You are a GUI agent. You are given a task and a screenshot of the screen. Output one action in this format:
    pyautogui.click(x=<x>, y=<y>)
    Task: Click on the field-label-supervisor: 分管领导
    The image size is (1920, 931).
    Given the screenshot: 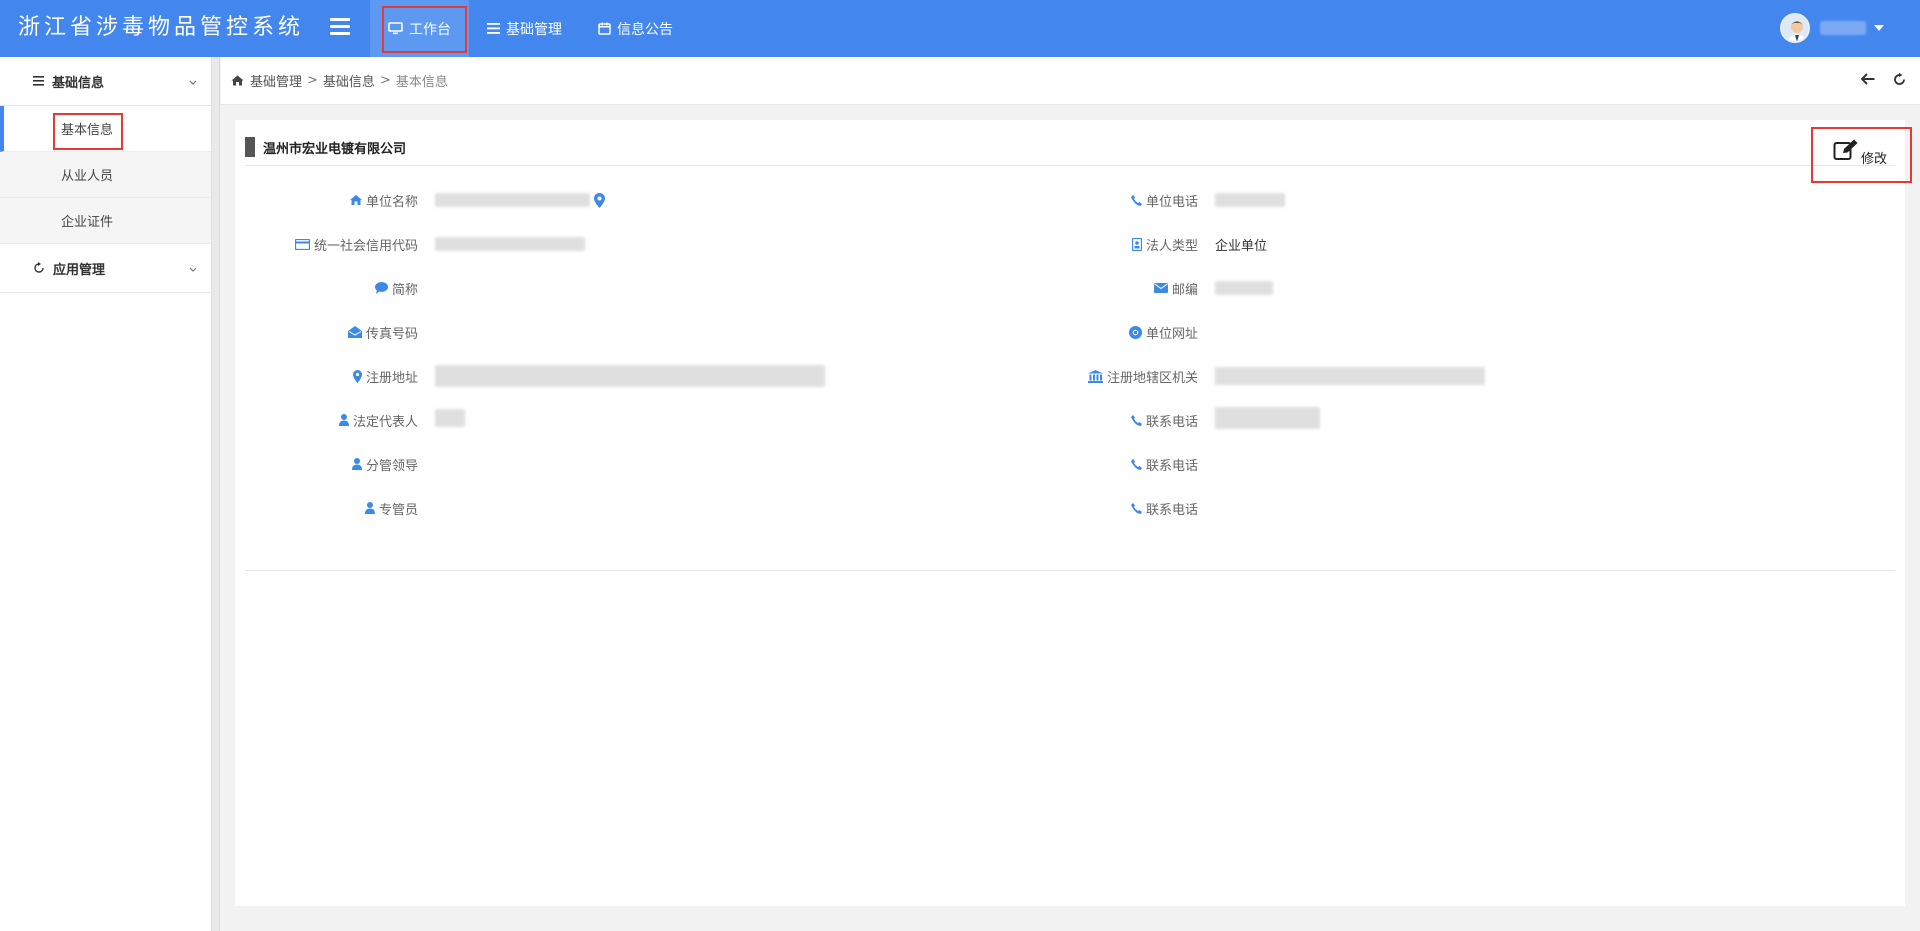 What is the action you would take?
    pyautogui.click(x=326, y=464)
    